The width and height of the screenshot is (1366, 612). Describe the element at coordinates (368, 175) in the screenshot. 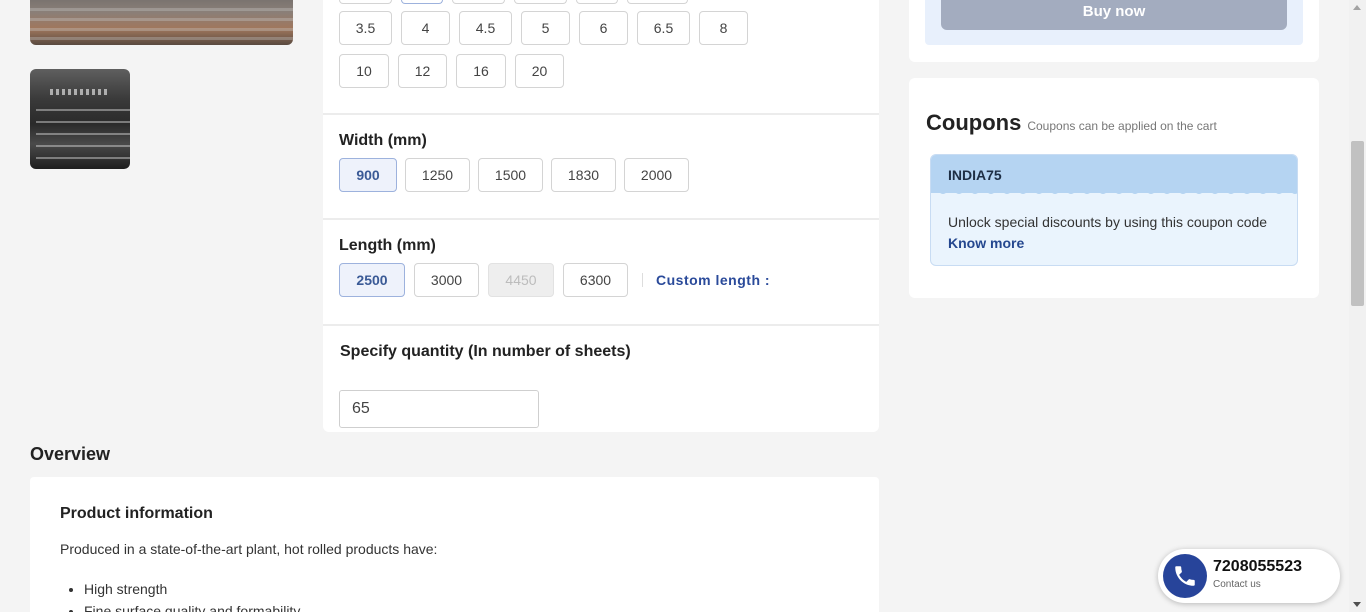

I see `width-option-selected: 900` at that location.